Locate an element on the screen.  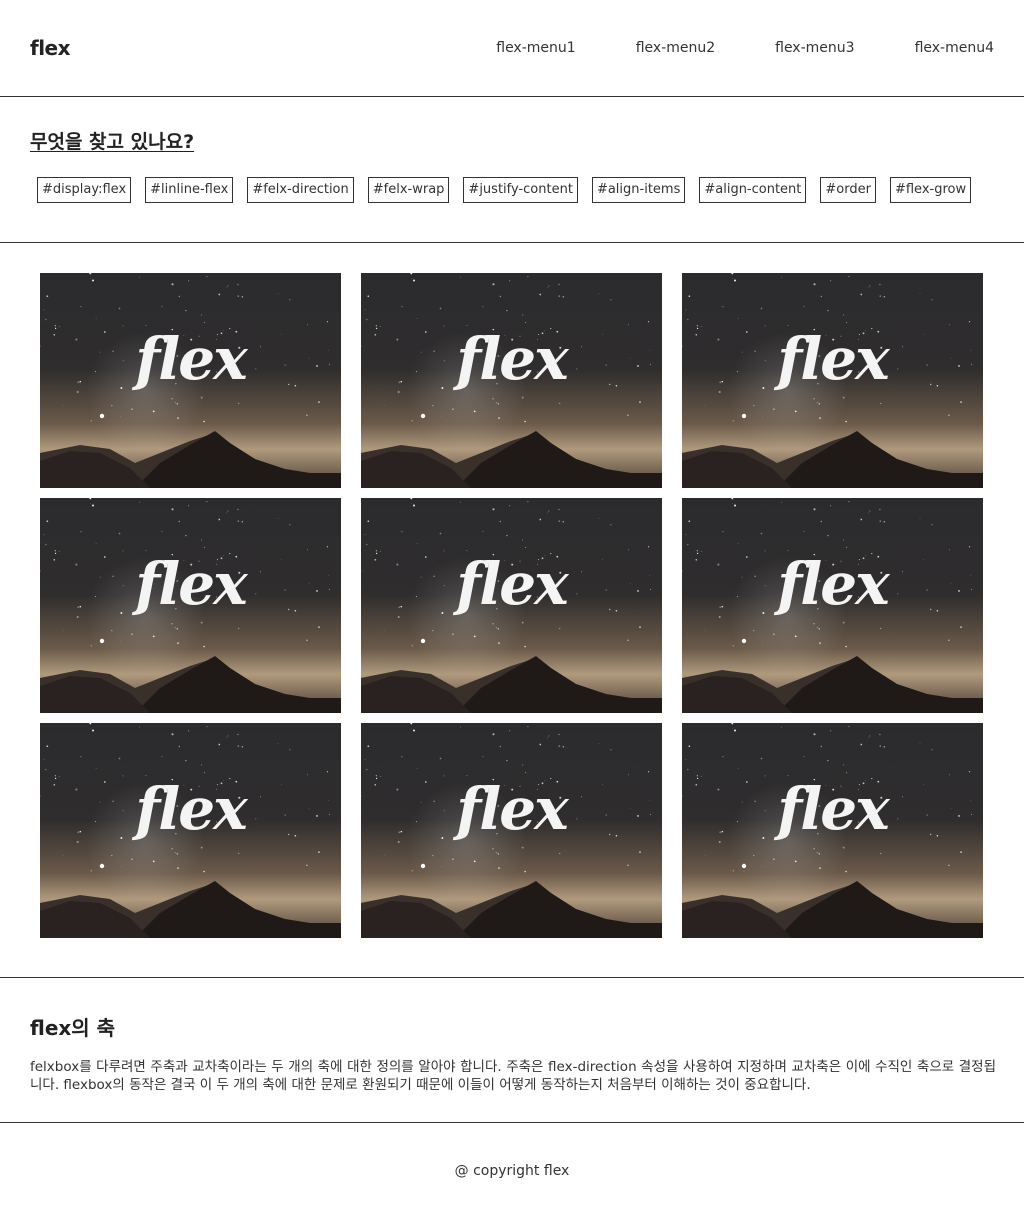
search-title: 무엇을 찾고 있나요? is located at coordinates (112, 142).